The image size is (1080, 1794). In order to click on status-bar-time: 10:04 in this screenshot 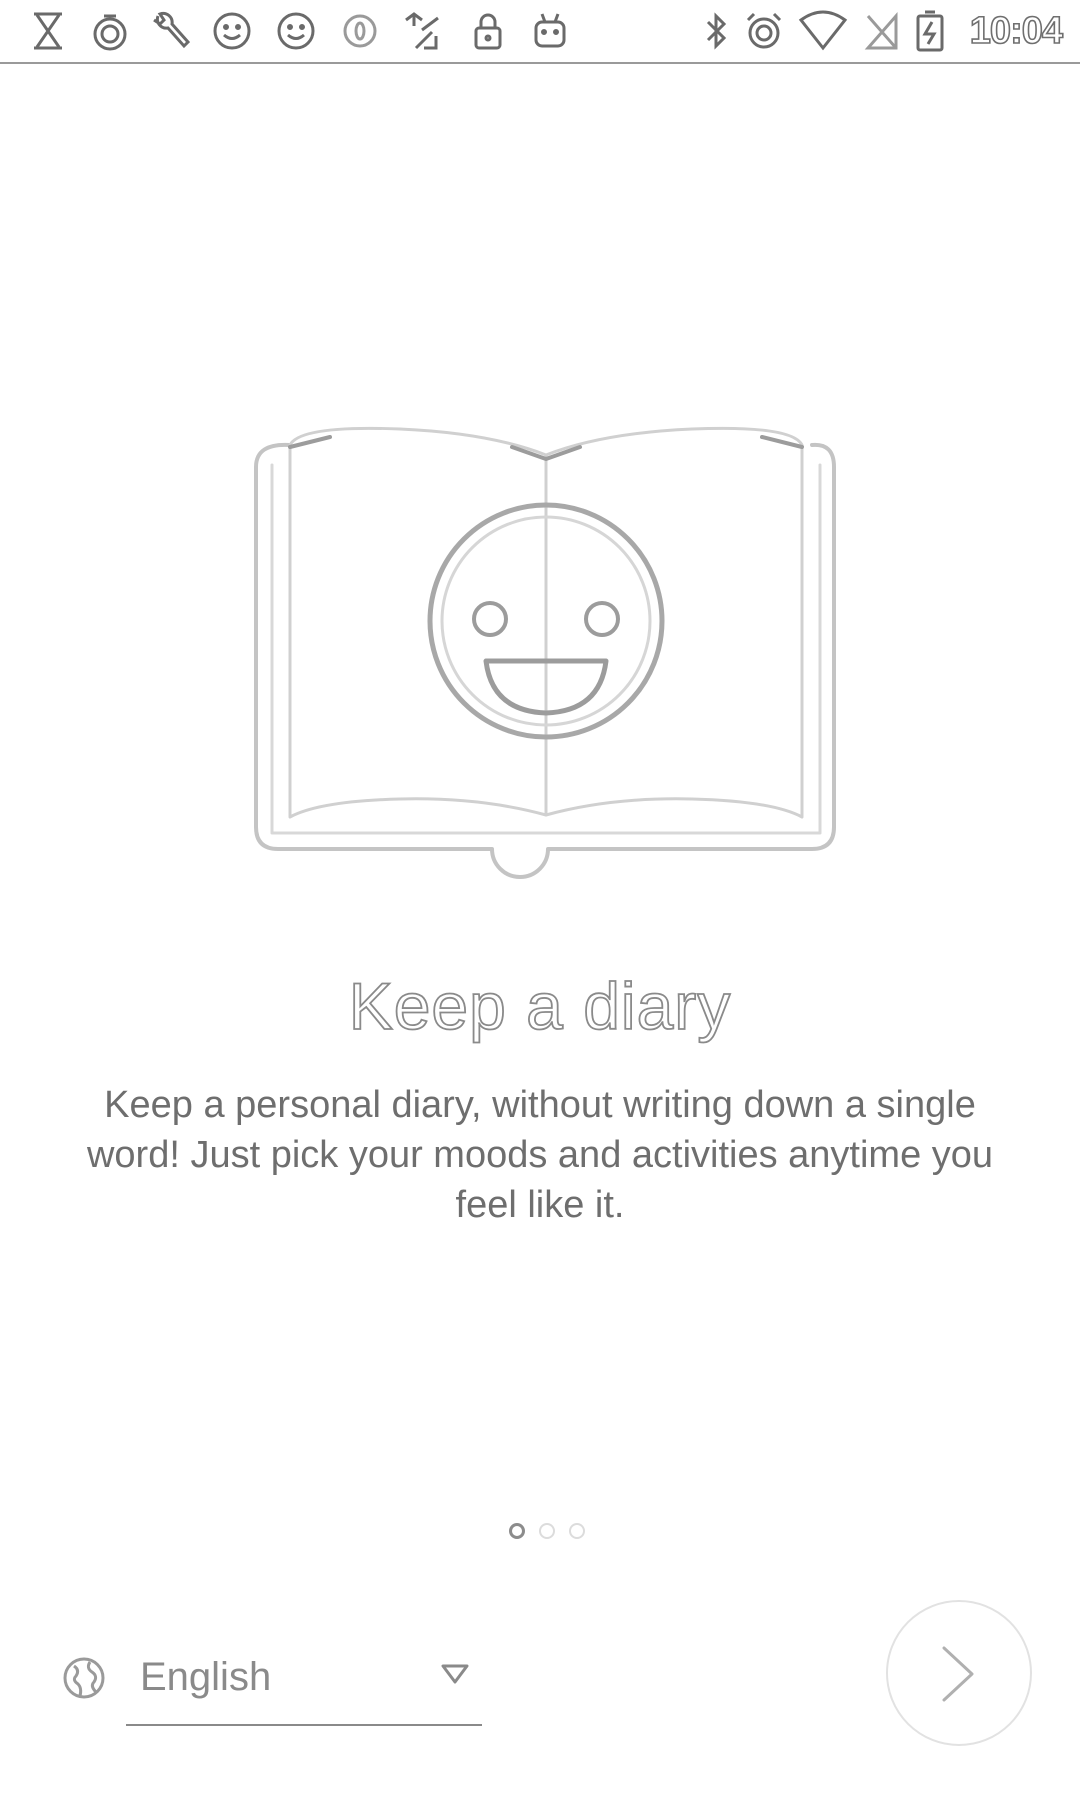, I will do `click(1016, 31)`.